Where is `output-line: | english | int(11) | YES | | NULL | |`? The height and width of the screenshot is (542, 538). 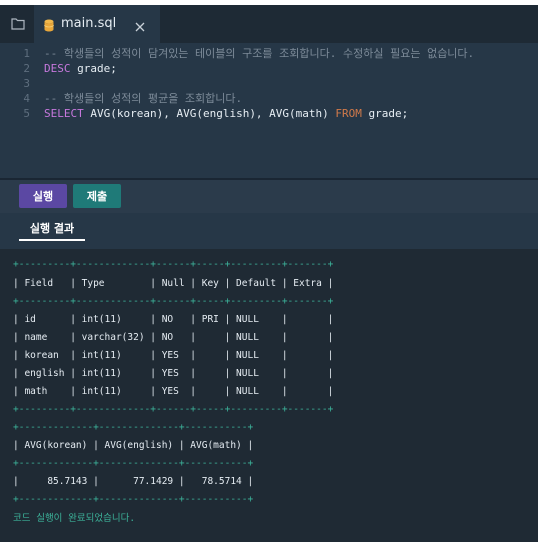
output-line: | english | int(11) | YES | | NULL | | is located at coordinates (173, 373).